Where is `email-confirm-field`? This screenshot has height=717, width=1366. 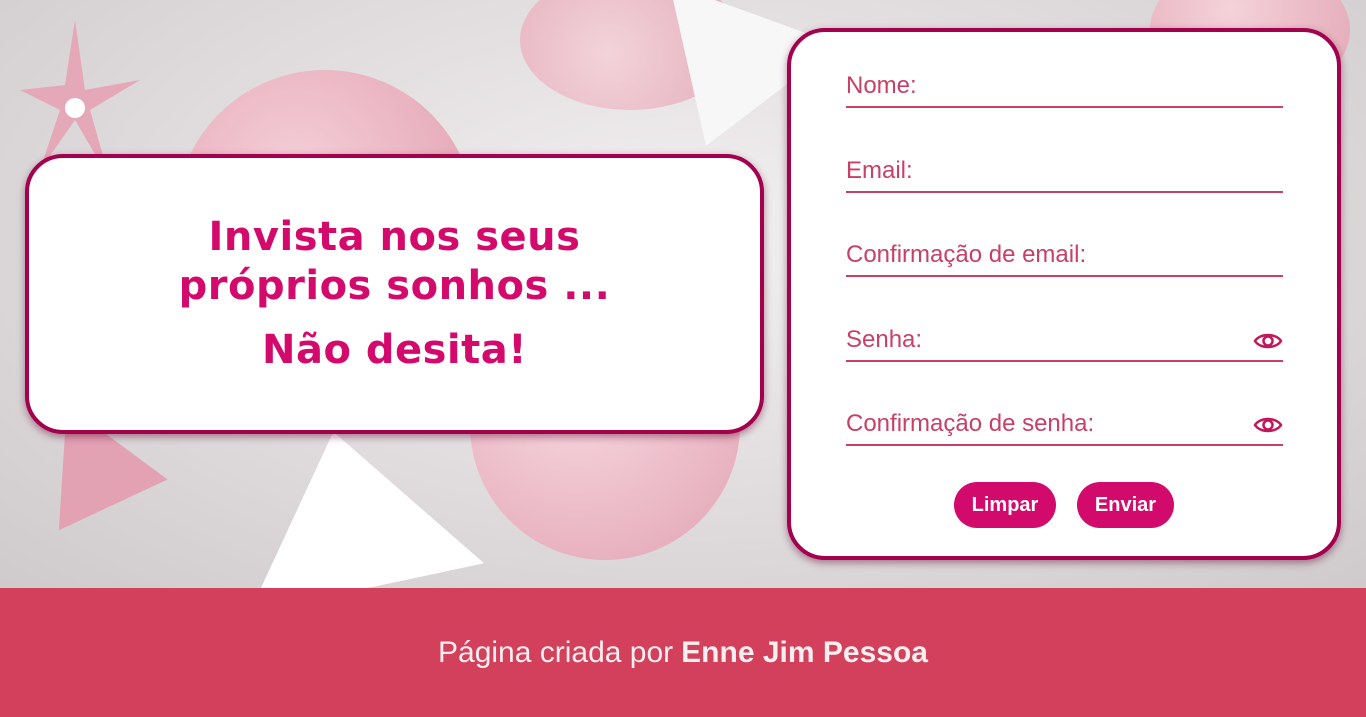 email-confirm-field is located at coordinates (1064, 255).